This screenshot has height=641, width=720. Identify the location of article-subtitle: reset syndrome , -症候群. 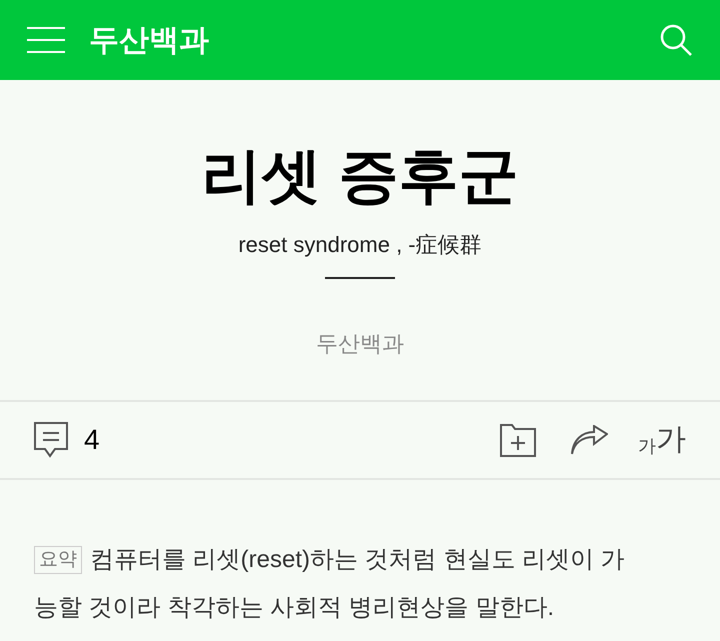
(360, 245).